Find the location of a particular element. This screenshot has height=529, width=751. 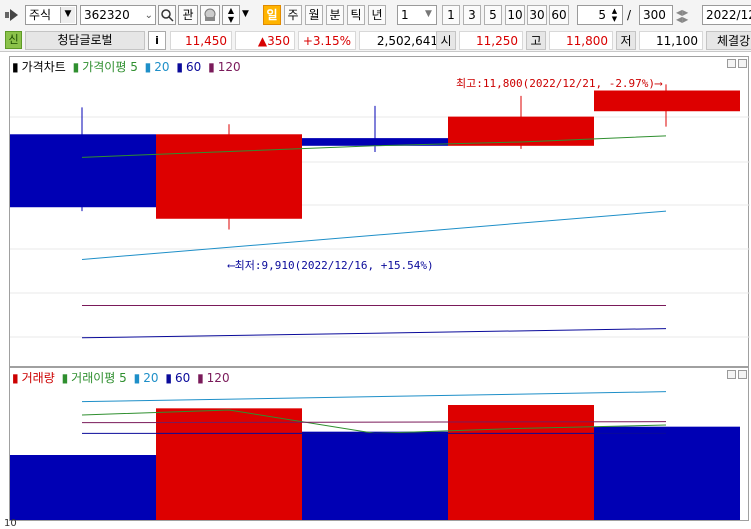

total-count-value: 300 is located at coordinates (654, 15).